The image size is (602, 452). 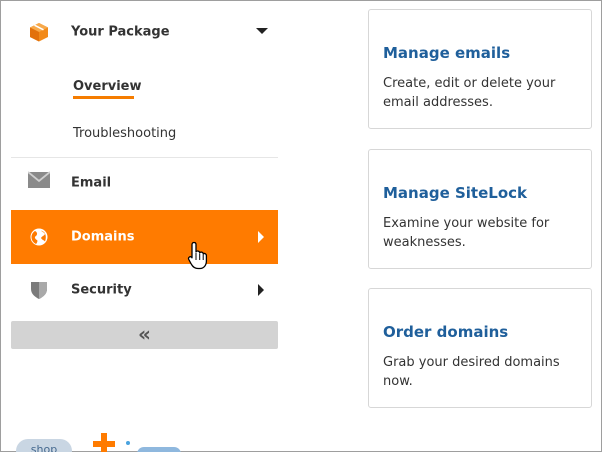 I want to click on envelope-icon, so click(x=39, y=180).